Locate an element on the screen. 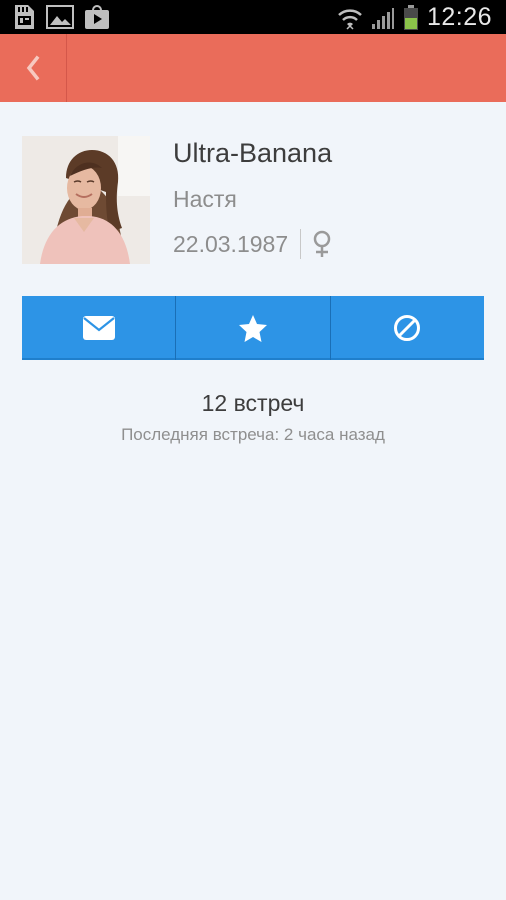  avatar-photo is located at coordinates (86, 200).